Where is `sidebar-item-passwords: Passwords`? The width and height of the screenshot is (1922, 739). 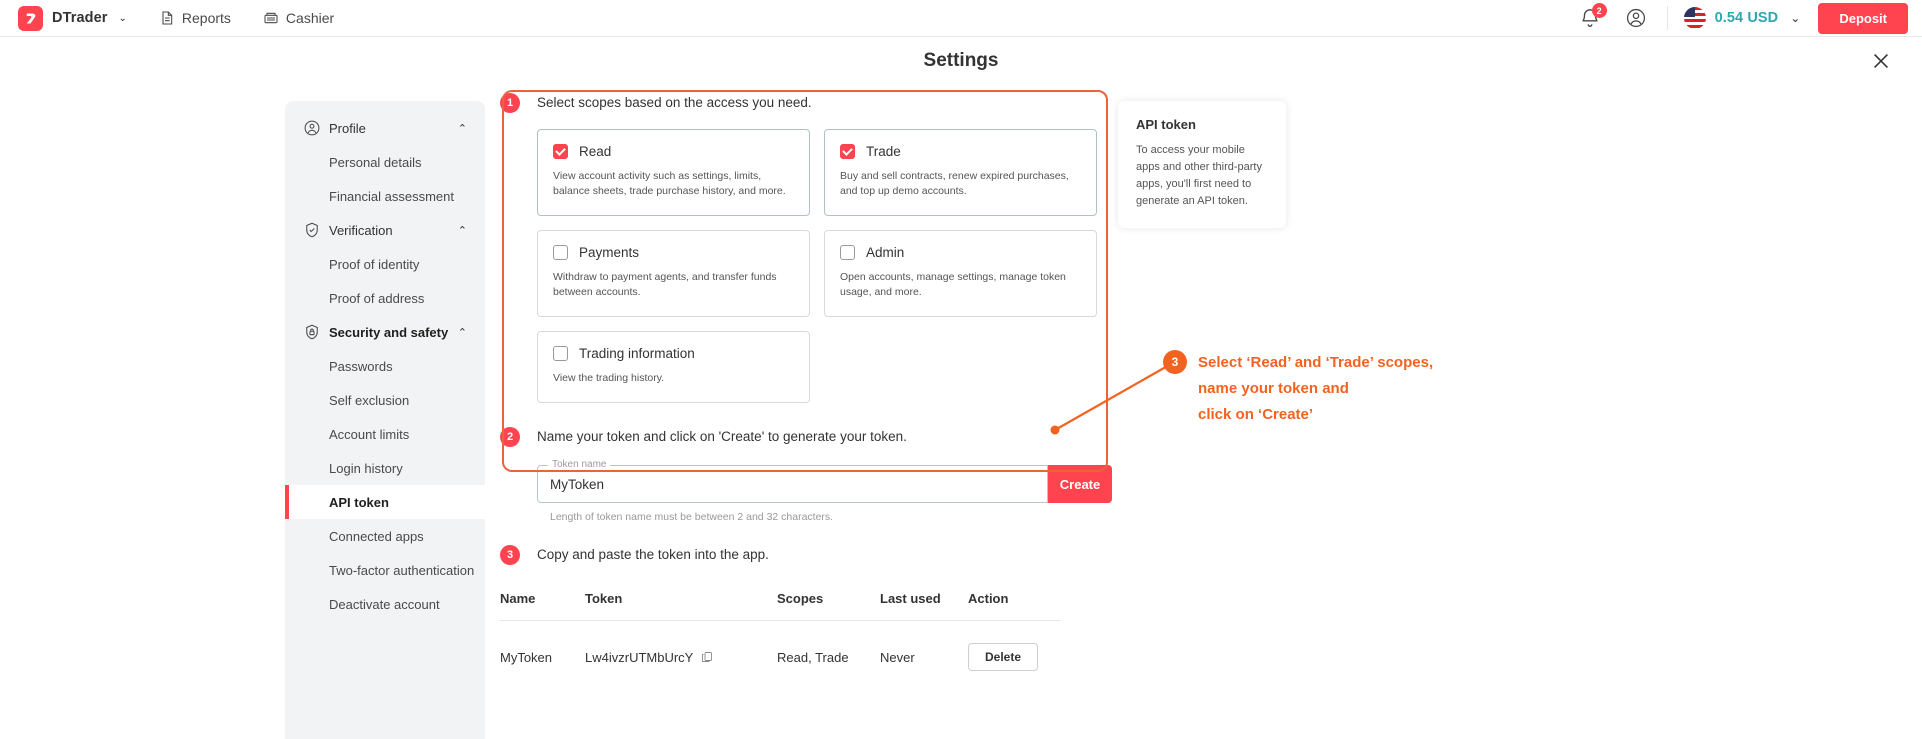 sidebar-item-passwords: Passwords is located at coordinates (385, 366).